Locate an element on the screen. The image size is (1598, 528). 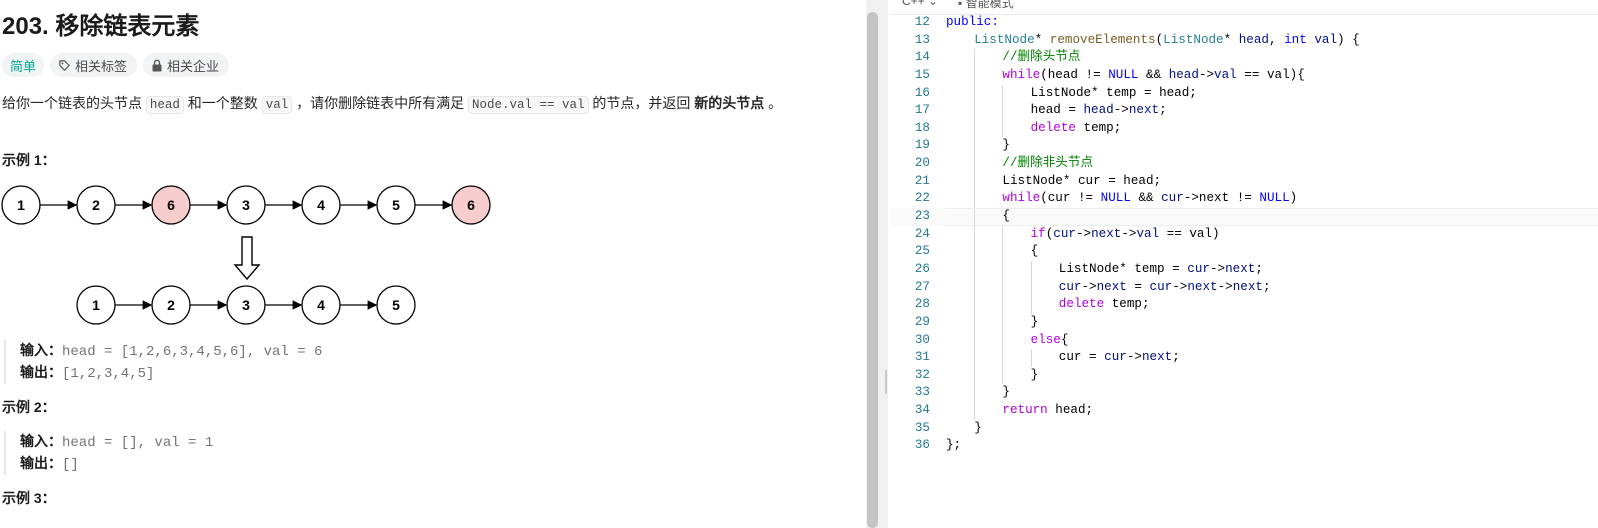
smart-mode-label: 智能模式 is located at coordinates (989, 5).